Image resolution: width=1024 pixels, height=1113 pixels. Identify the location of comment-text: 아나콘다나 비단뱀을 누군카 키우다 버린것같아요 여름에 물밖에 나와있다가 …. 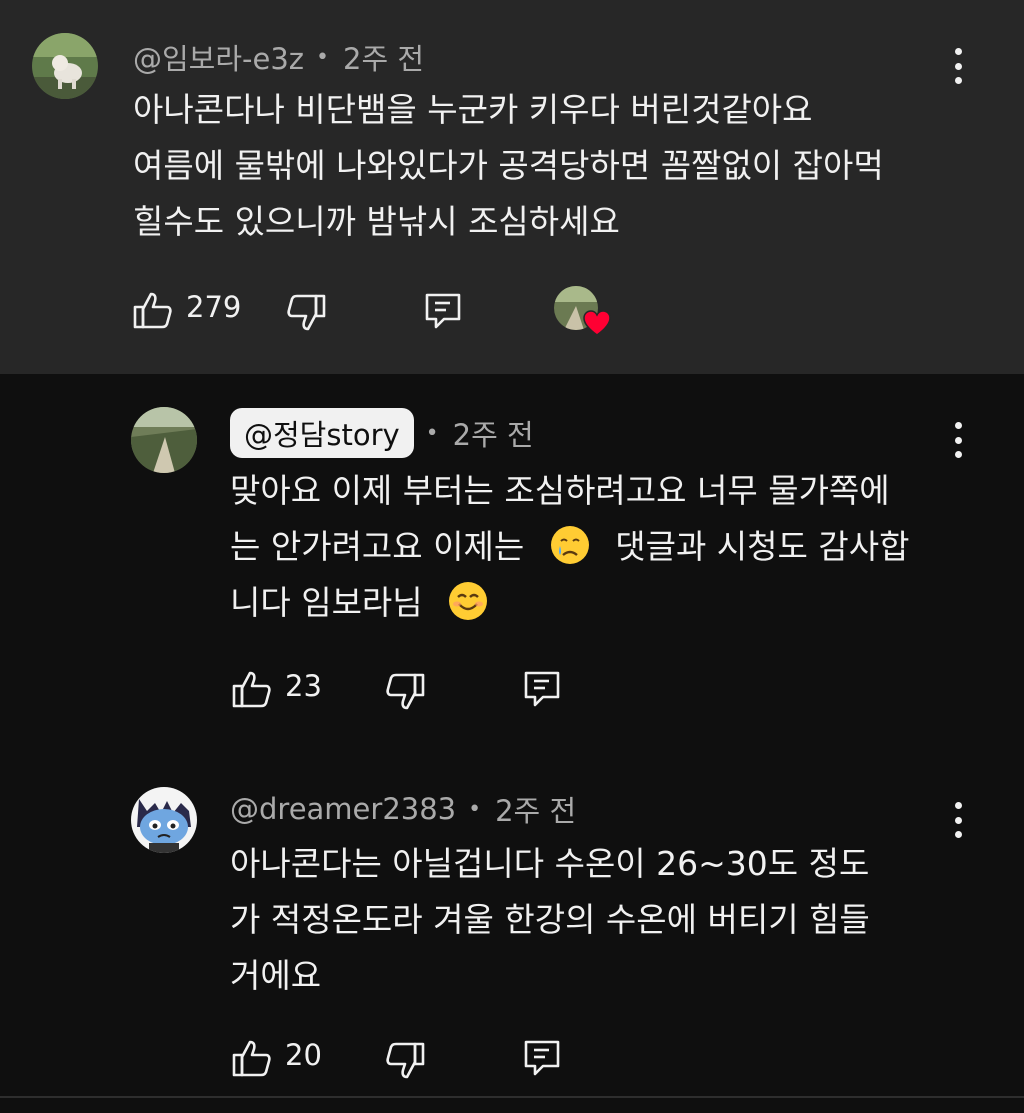
(508, 165).